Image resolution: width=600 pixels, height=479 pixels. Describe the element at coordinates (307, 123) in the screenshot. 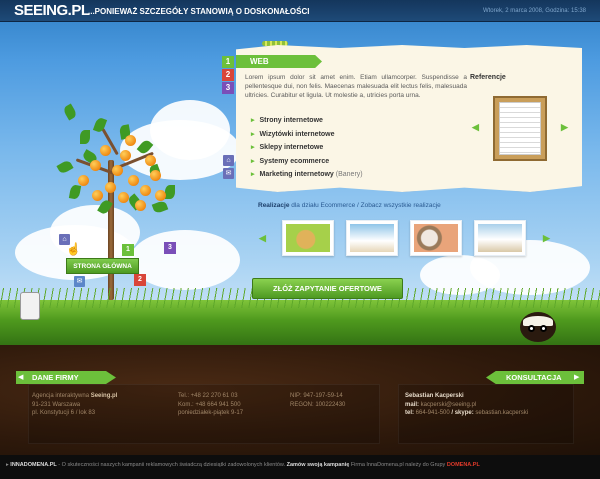

I see `list-item: Strony internetowe` at that location.